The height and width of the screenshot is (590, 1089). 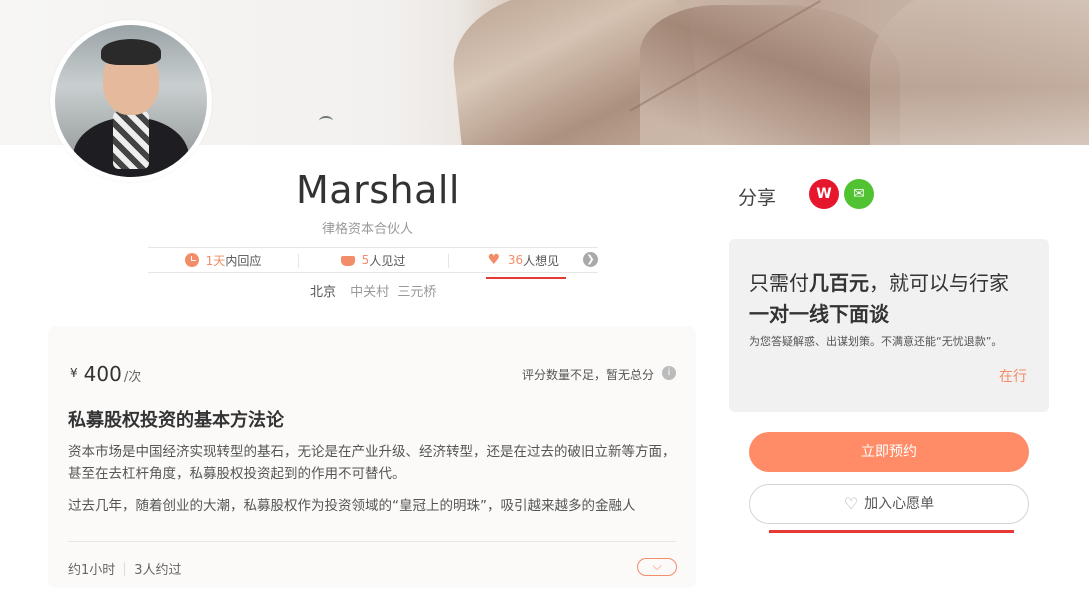 I want to click on stat-want-count: ♥ 36 人想见, so click(x=523, y=260).